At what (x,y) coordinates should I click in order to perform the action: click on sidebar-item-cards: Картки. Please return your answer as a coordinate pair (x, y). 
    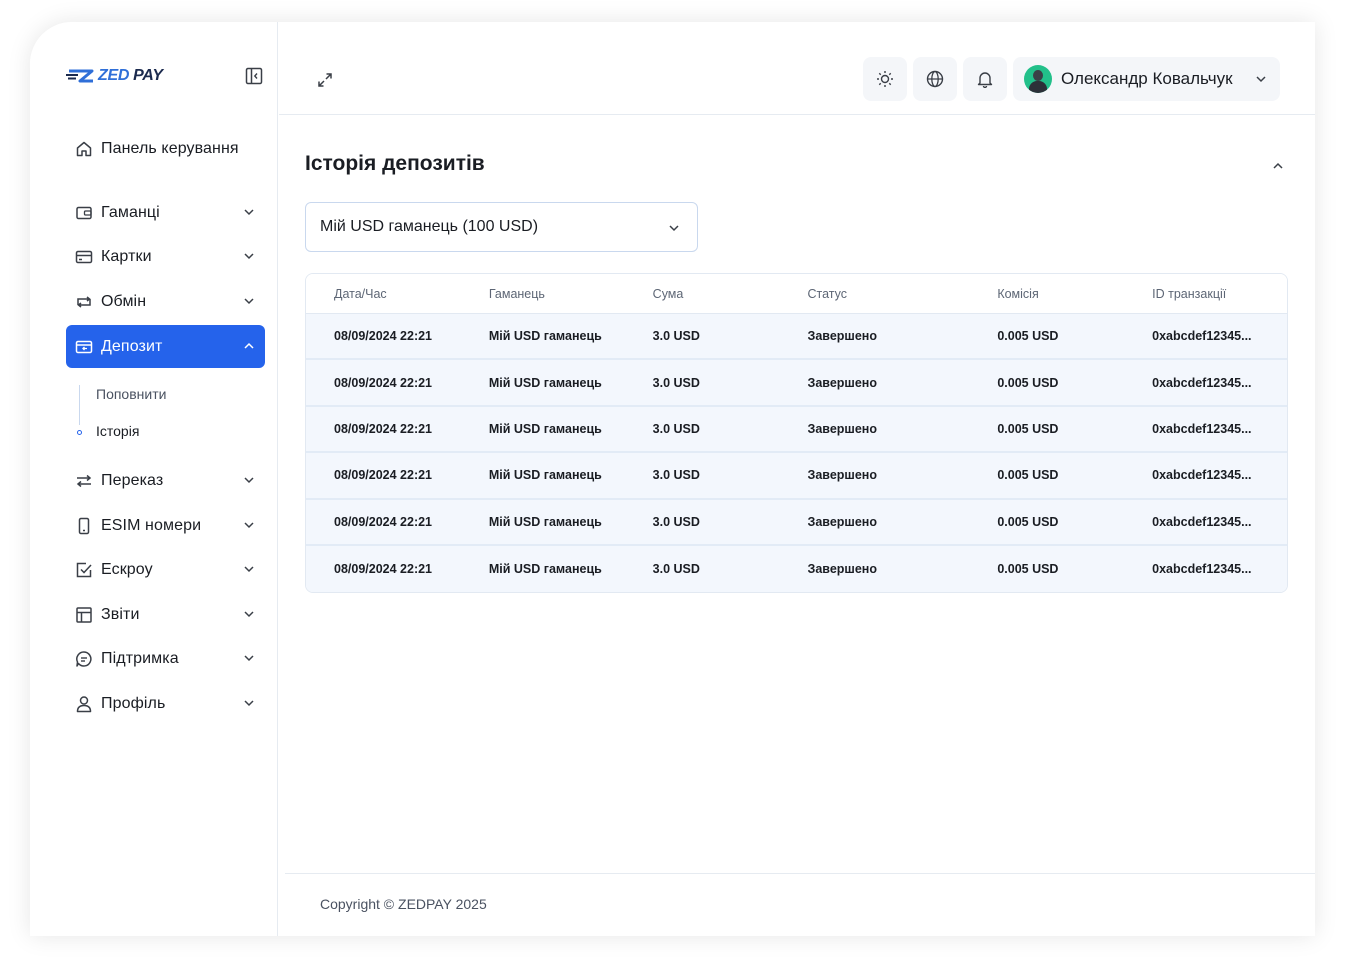
    Looking at the image, I should click on (165, 256).